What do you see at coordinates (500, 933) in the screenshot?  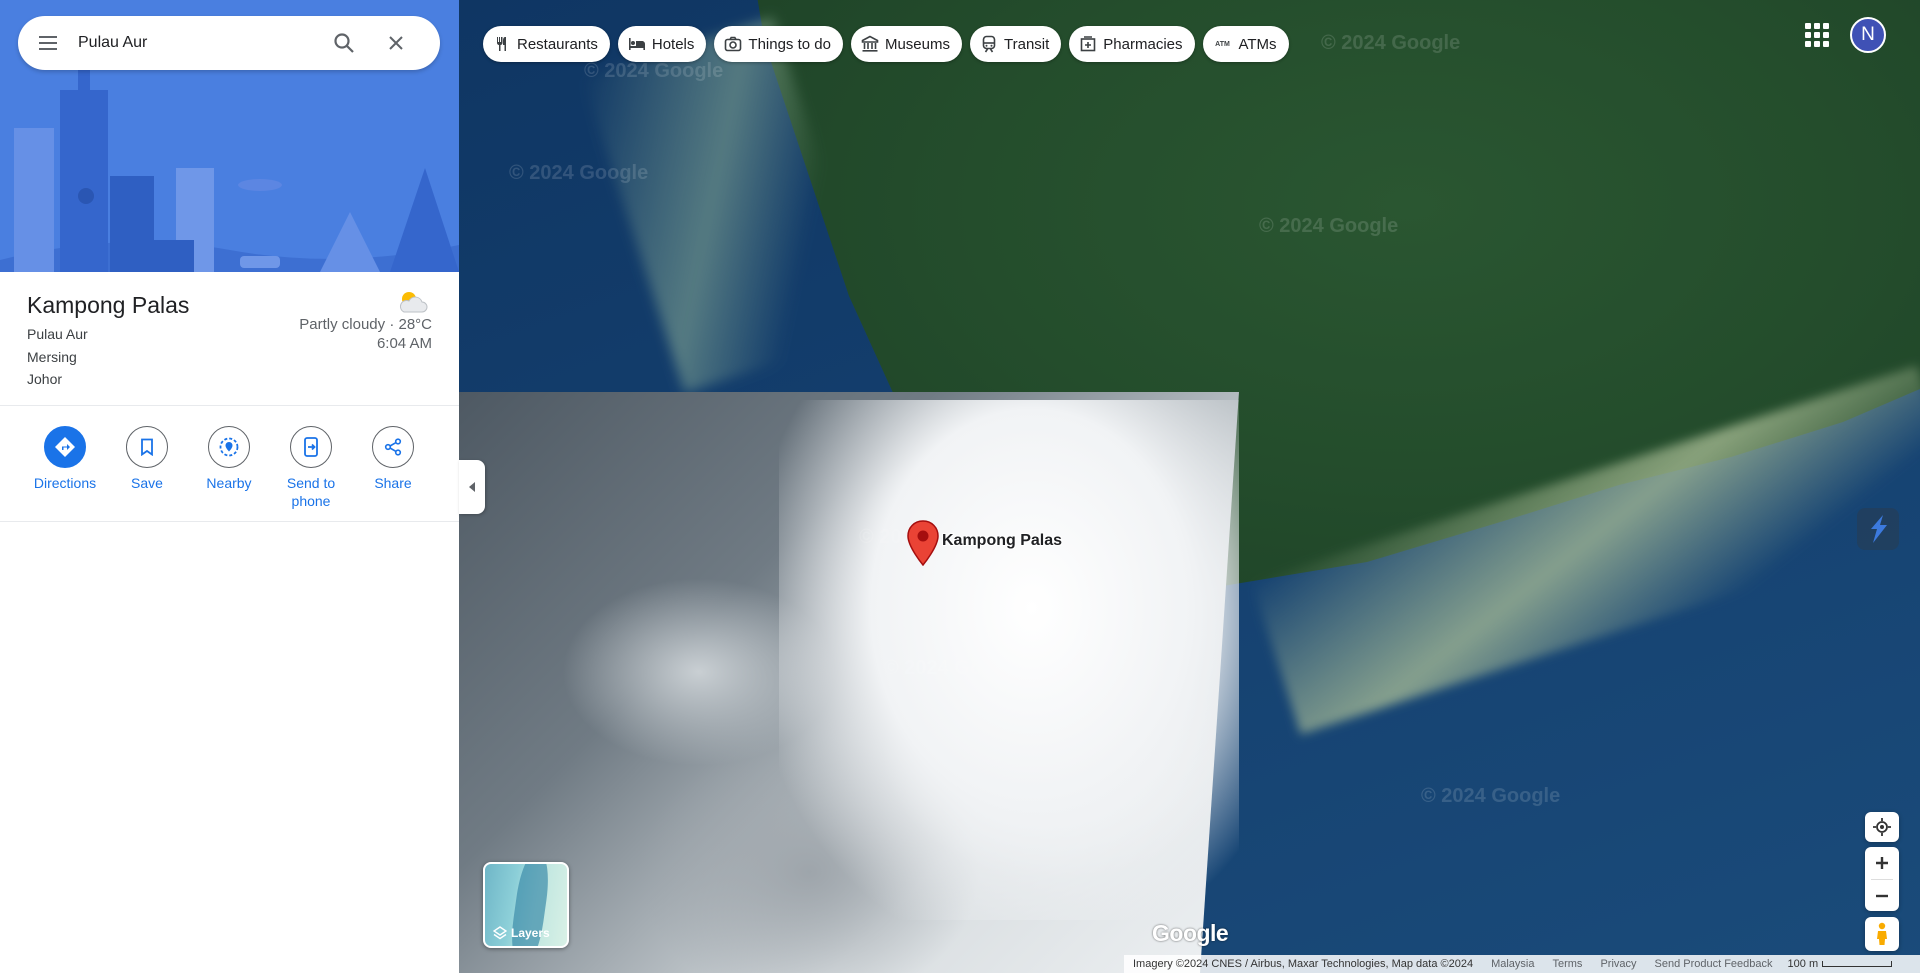 I see `layers-icon` at bounding box center [500, 933].